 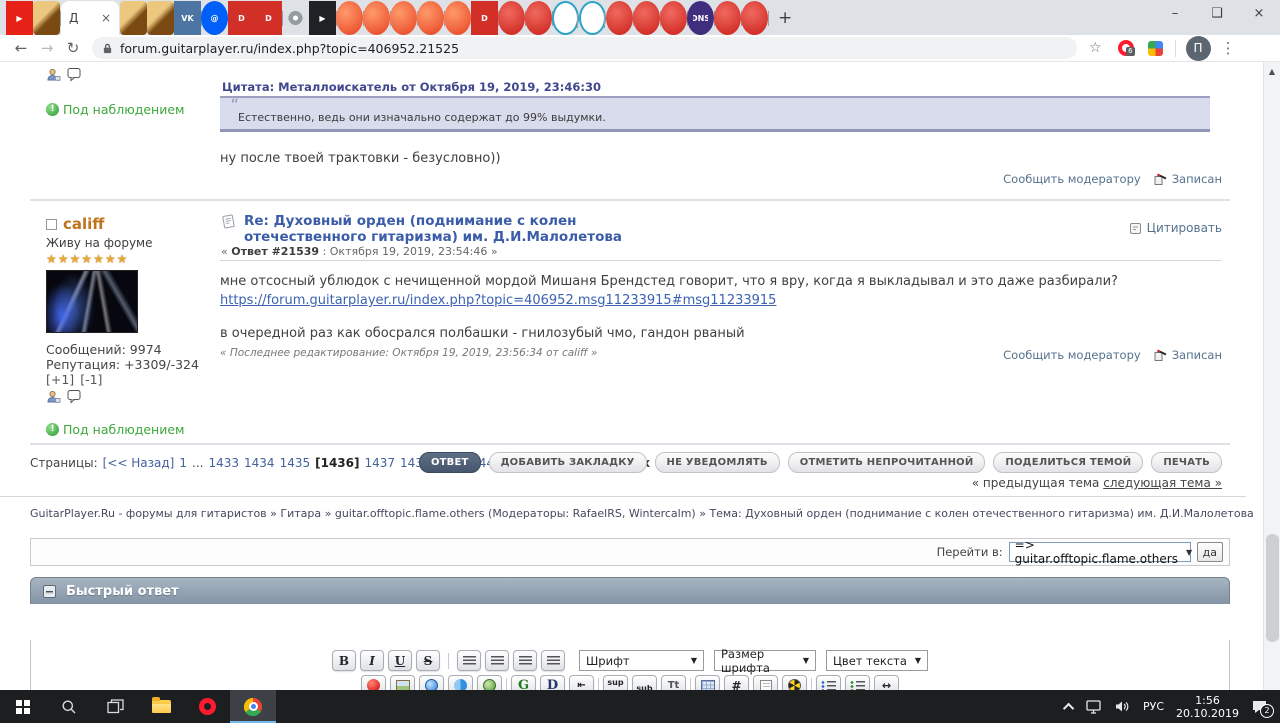 What do you see at coordinates (372, 660) in the screenshot?
I see `format-button: I` at bounding box center [372, 660].